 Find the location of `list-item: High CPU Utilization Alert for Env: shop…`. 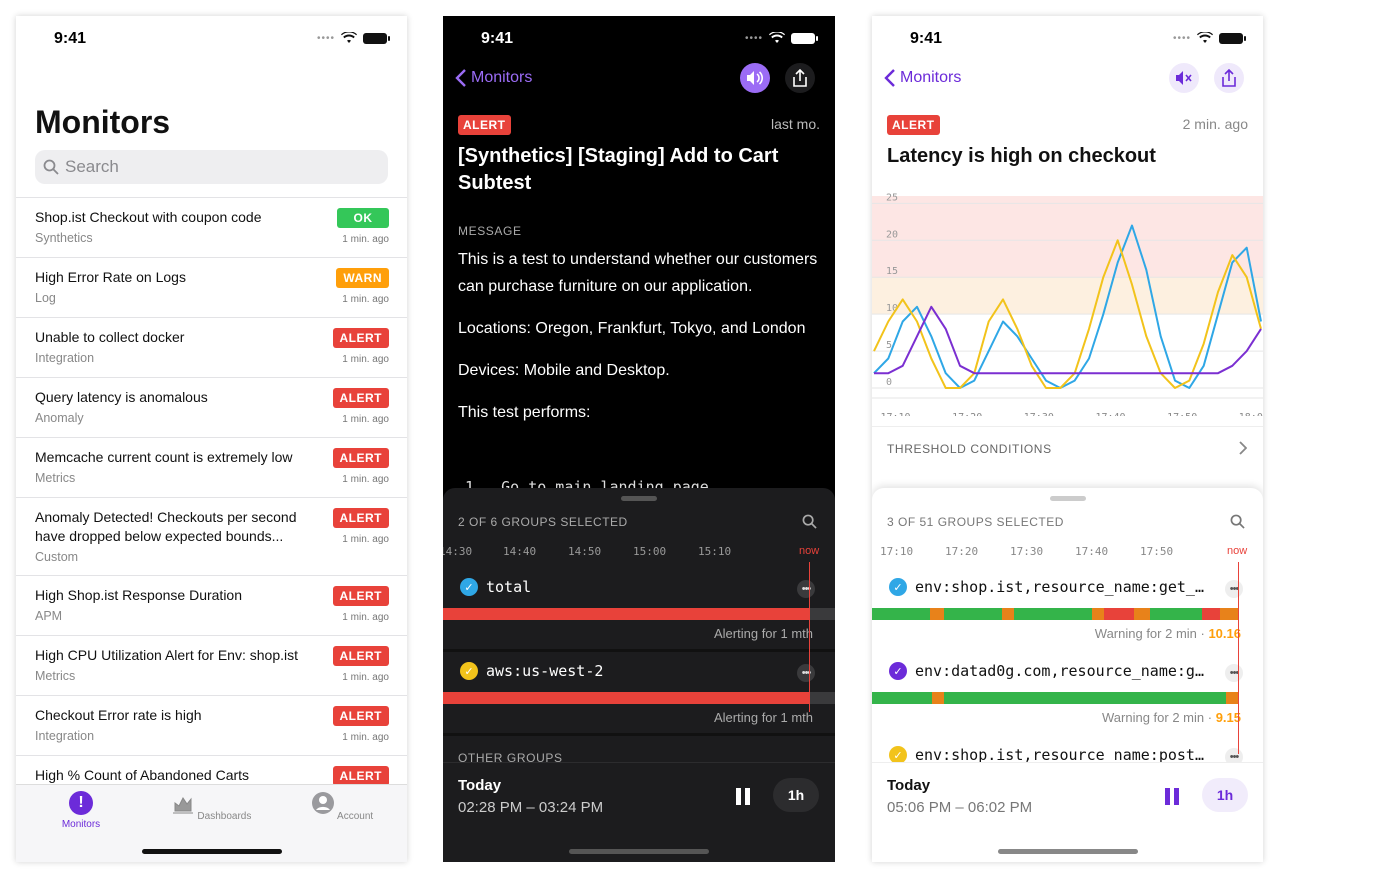

list-item: High CPU Utilization Alert for Env: shop… is located at coordinates (211, 665).